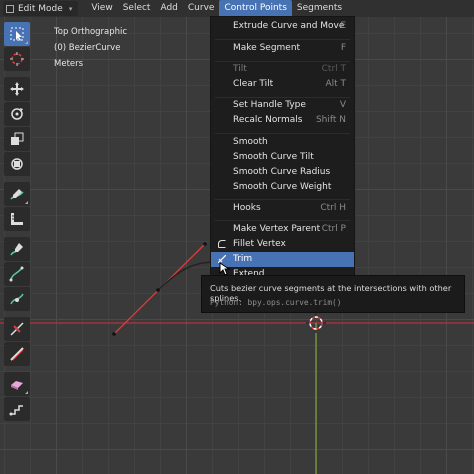 This screenshot has height=474, width=474. What do you see at coordinates (168, 8) in the screenshot?
I see `menu-add: Add` at bounding box center [168, 8].